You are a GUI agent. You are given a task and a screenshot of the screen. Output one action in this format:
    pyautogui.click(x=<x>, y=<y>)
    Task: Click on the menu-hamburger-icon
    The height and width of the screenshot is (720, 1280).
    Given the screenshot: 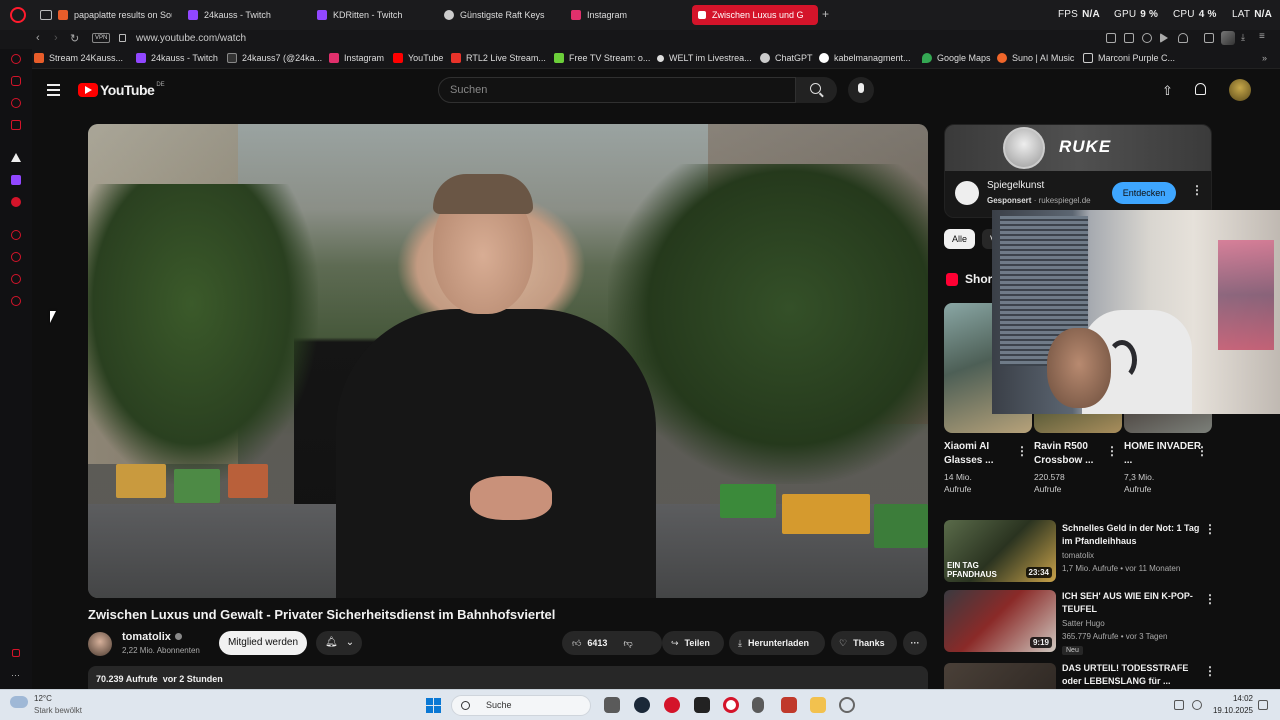 What is the action you would take?
    pyautogui.click(x=53, y=91)
    